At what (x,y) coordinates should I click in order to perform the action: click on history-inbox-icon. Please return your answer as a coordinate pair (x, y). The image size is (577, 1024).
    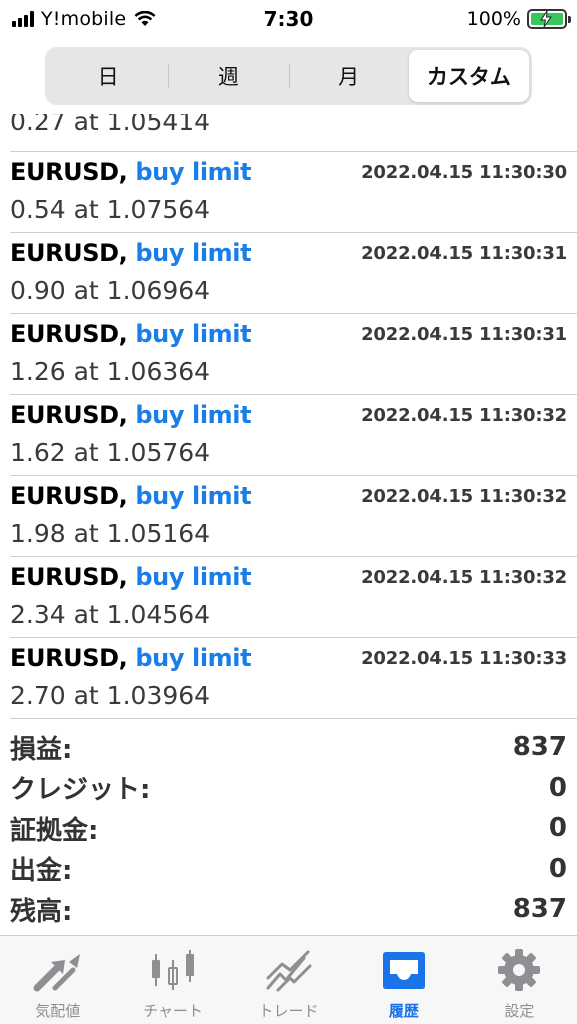
    Looking at the image, I should click on (404, 970).